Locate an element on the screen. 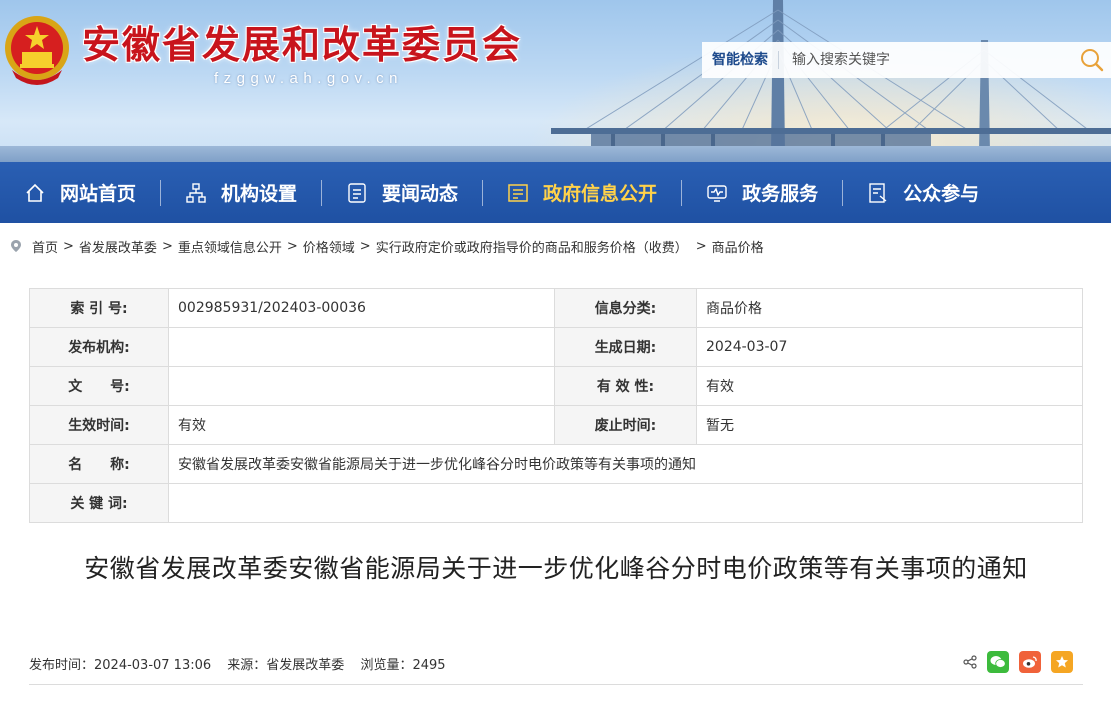  bridge-illustration is located at coordinates (831, 76).